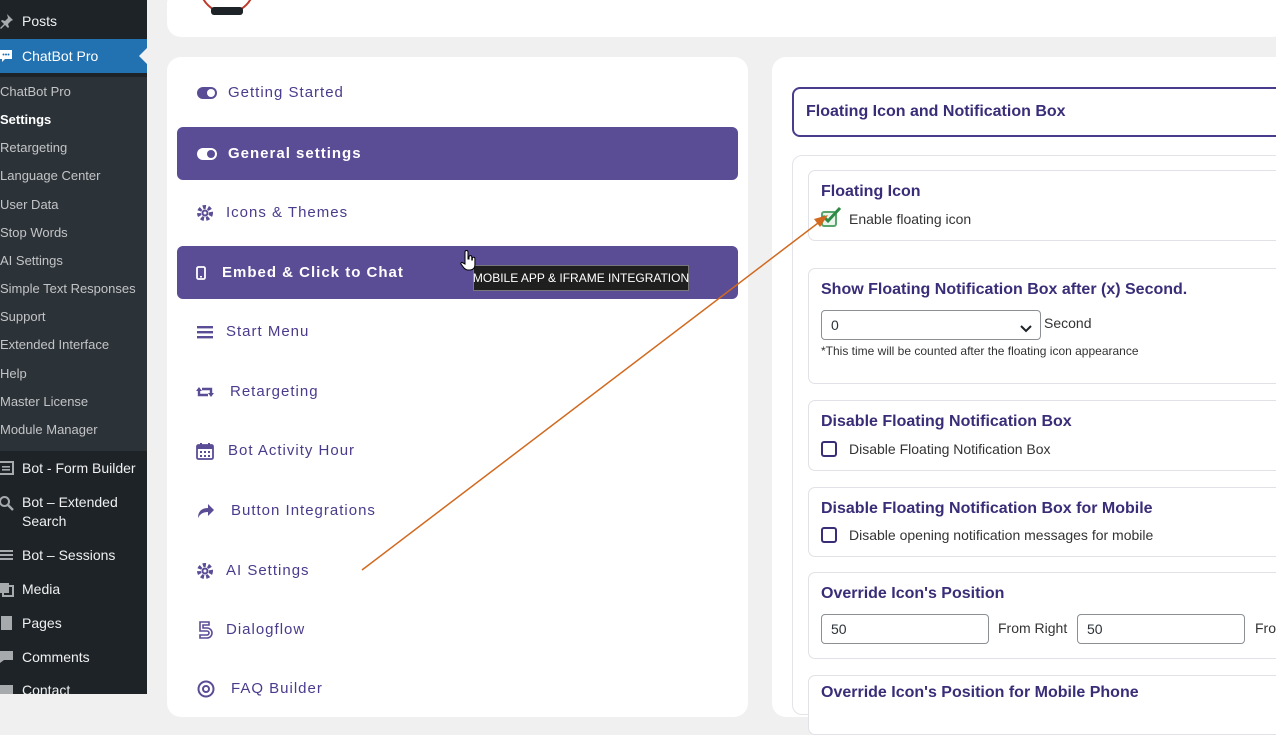 This screenshot has width=1276, height=735. What do you see at coordinates (7, 688) in the screenshot?
I see `mail-icon` at bounding box center [7, 688].